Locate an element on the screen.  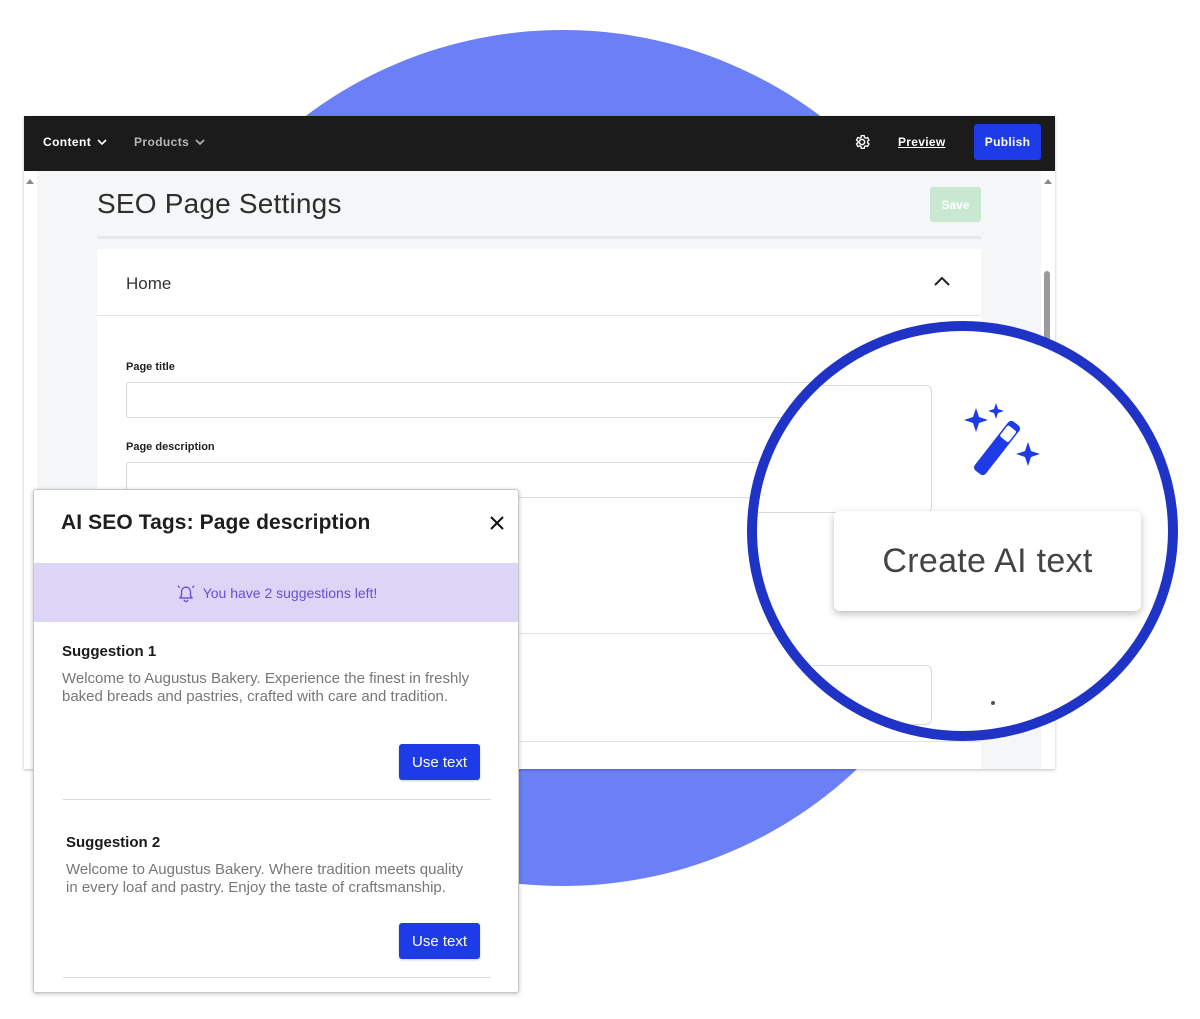
nav-content-label: Content is located at coordinates (67, 142).